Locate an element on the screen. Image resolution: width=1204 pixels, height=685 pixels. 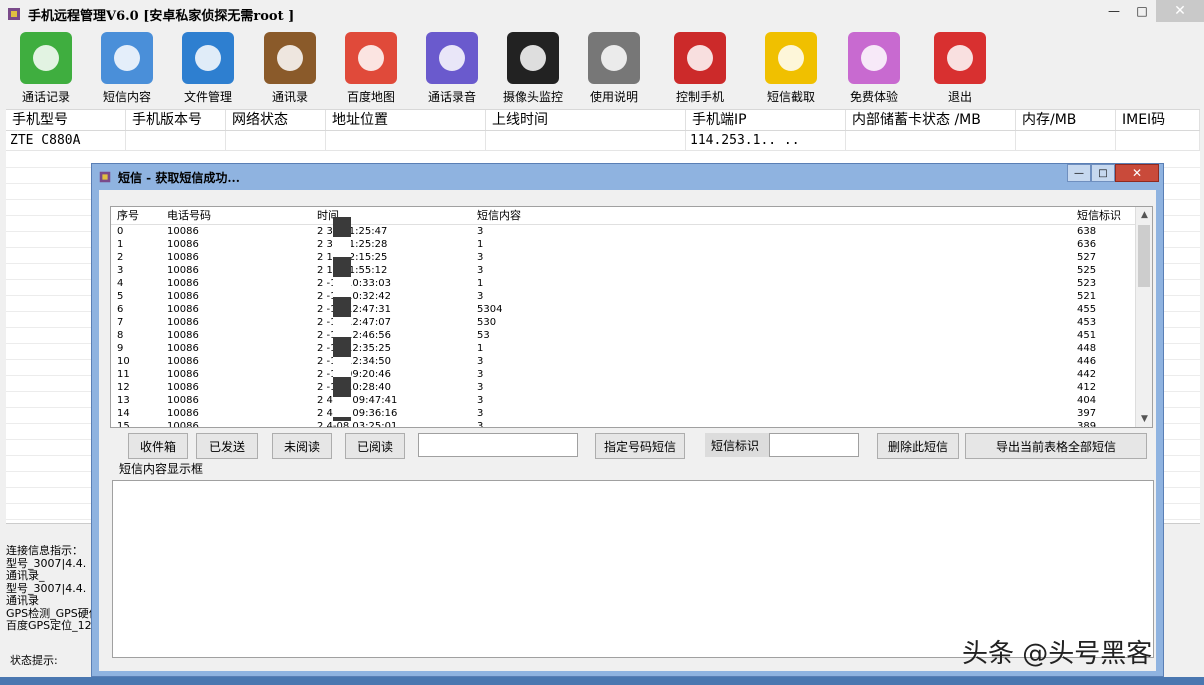
toolbar-game-center-button: 免费体验 is located at coordinates (874, 68).